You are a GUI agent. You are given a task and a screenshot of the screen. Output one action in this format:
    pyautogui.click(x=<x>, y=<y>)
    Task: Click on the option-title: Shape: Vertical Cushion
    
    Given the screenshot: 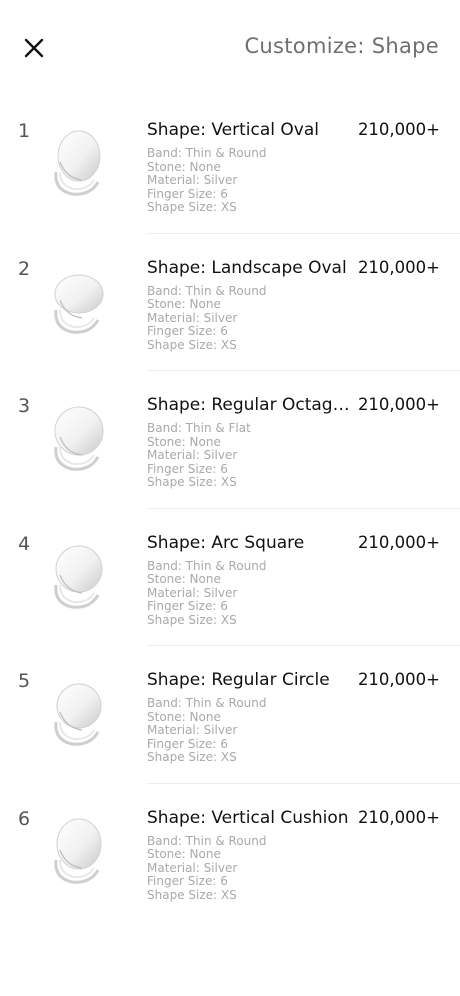 What is the action you would take?
    pyautogui.click(x=248, y=817)
    